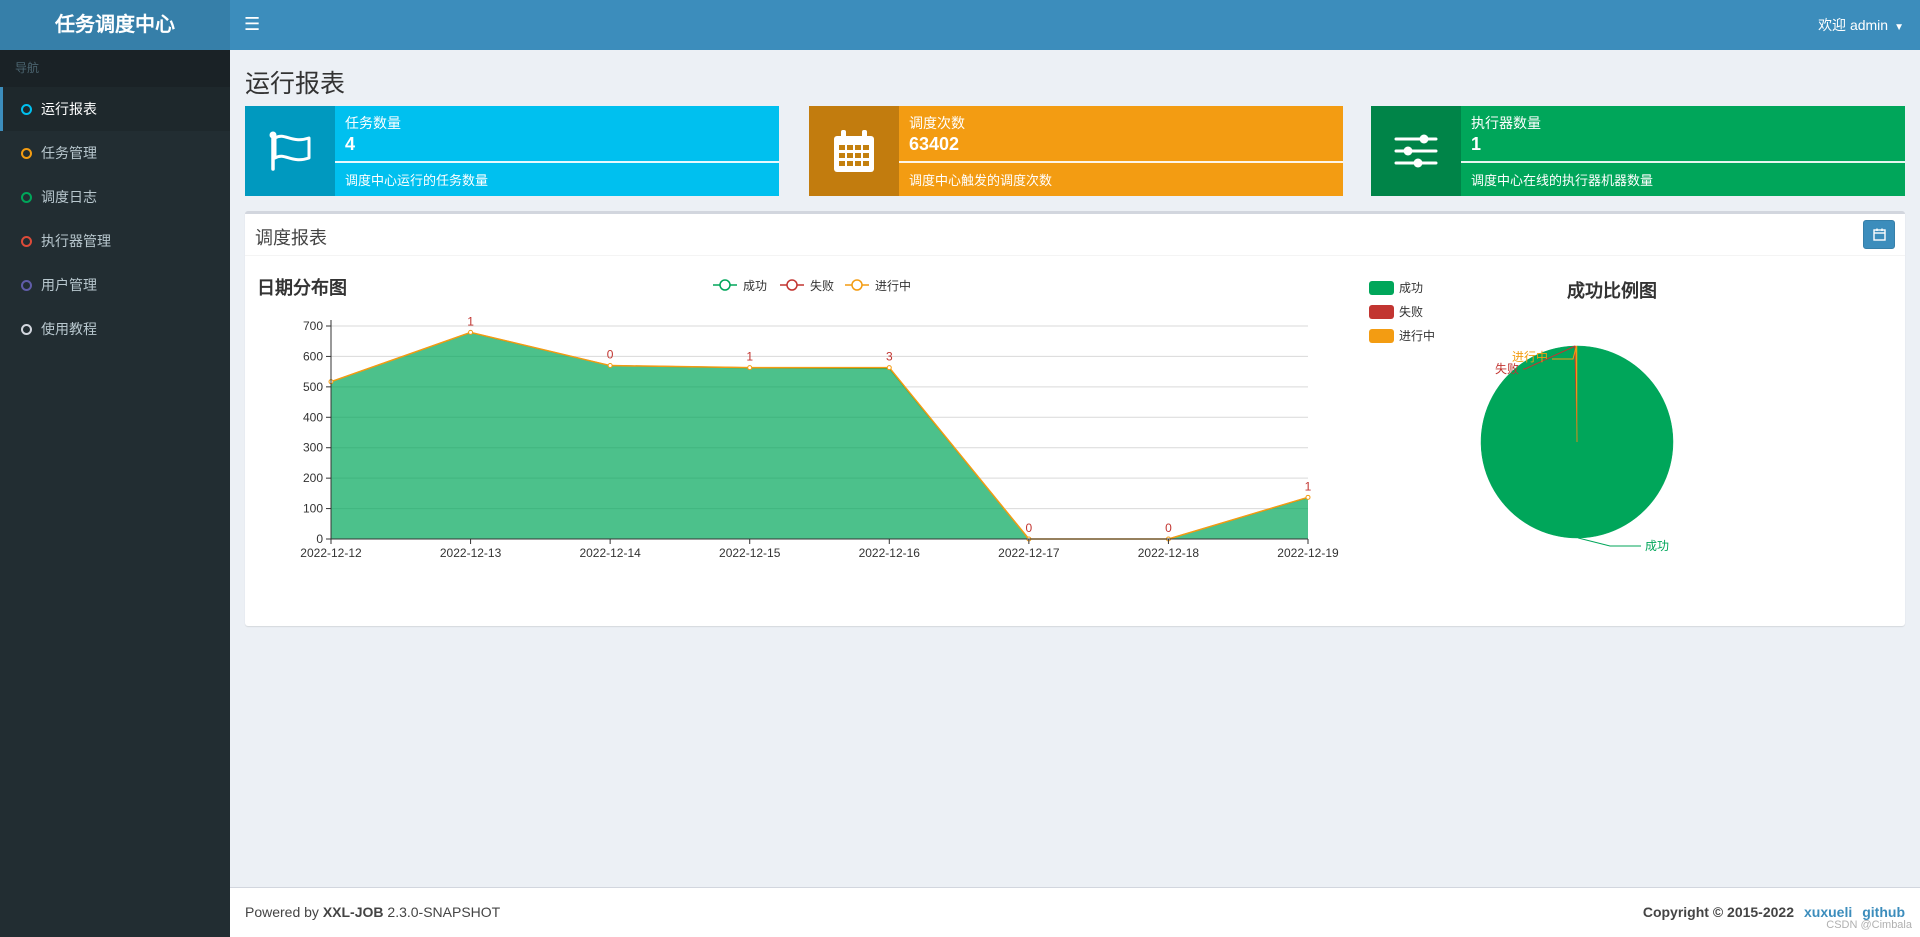 Image resolution: width=1920 pixels, height=937 pixels. Describe the element at coordinates (313, 478) in the screenshot. I see `y-tick-label: 200` at that location.